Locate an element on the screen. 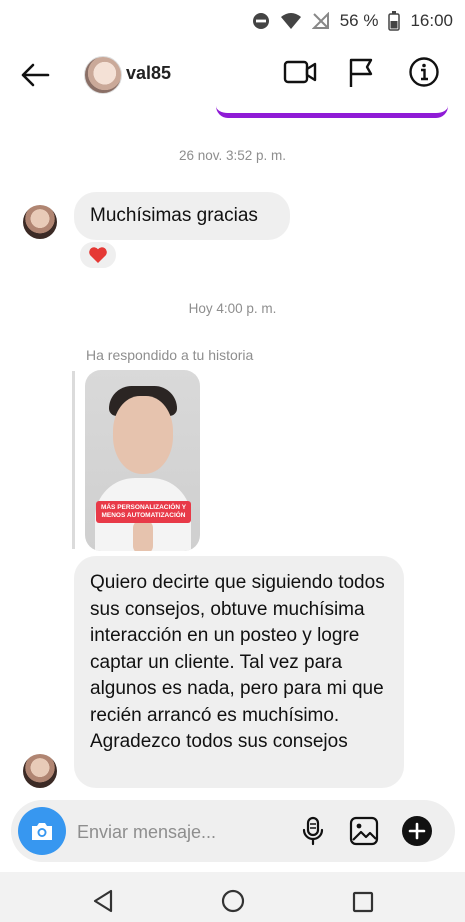  back-arrow-icon is located at coordinates (35, 75).